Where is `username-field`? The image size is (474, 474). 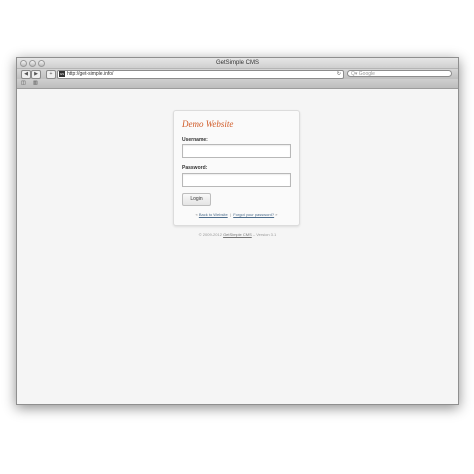
username-field is located at coordinates (236, 151).